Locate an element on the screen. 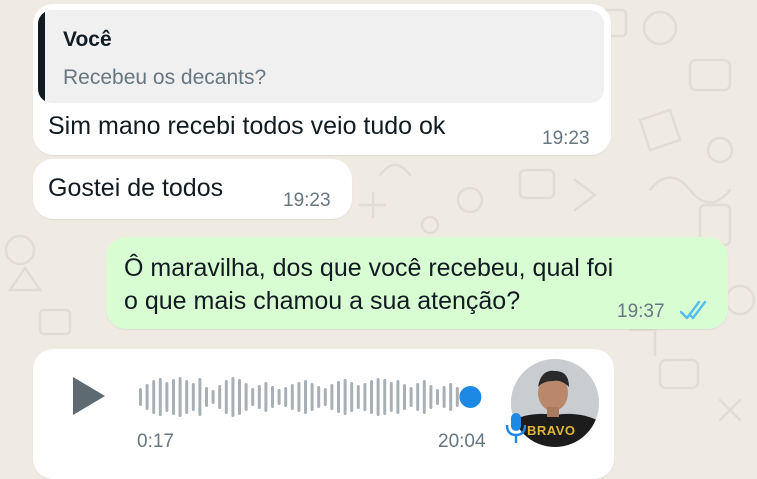 The image size is (757, 479). double-check-icon is located at coordinates (693, 310).